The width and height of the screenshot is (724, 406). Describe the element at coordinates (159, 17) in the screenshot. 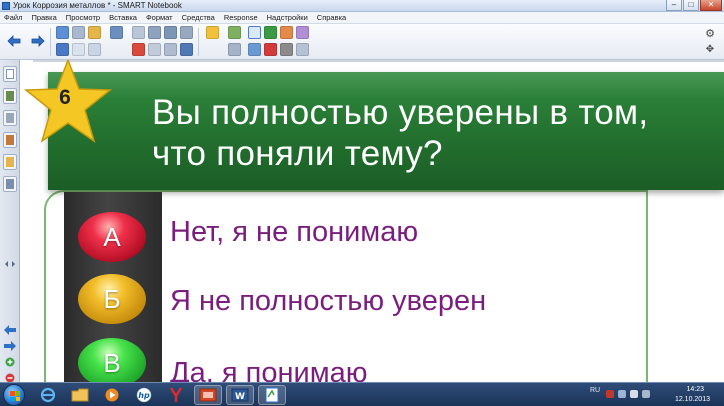

I see `menu-format: Формат` at that location.